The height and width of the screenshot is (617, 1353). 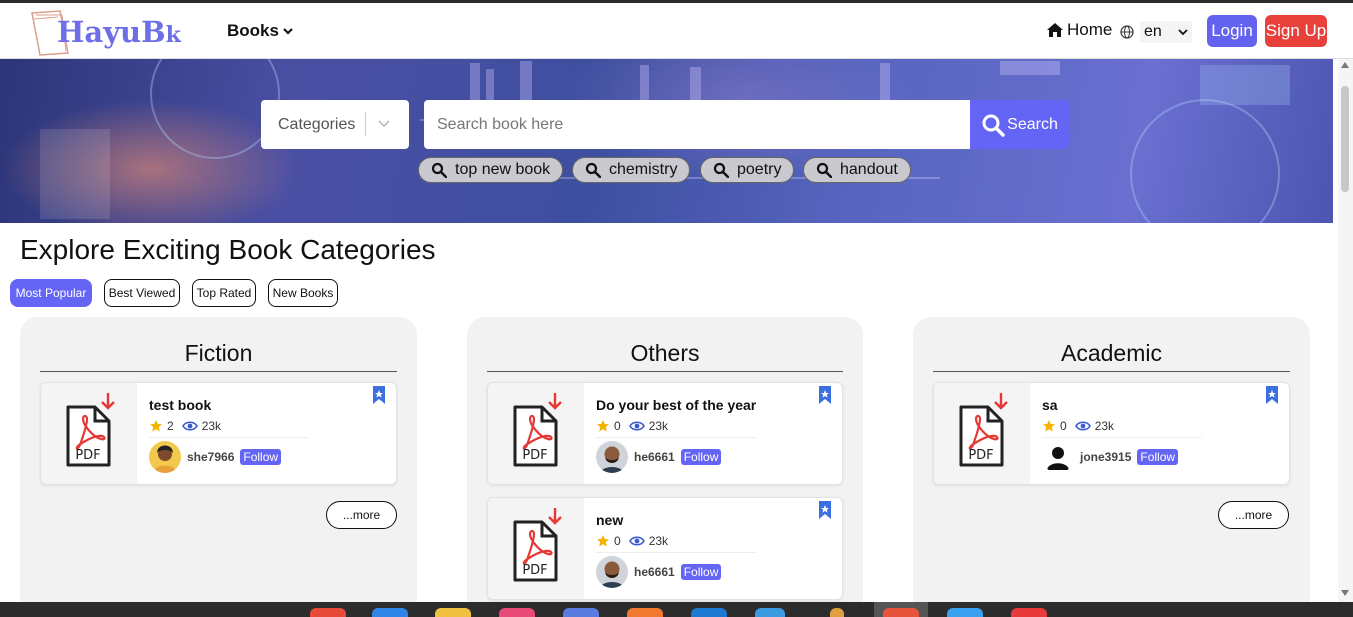 I want to click on book-author: she7966 Follow, so click(x=215, y=457).